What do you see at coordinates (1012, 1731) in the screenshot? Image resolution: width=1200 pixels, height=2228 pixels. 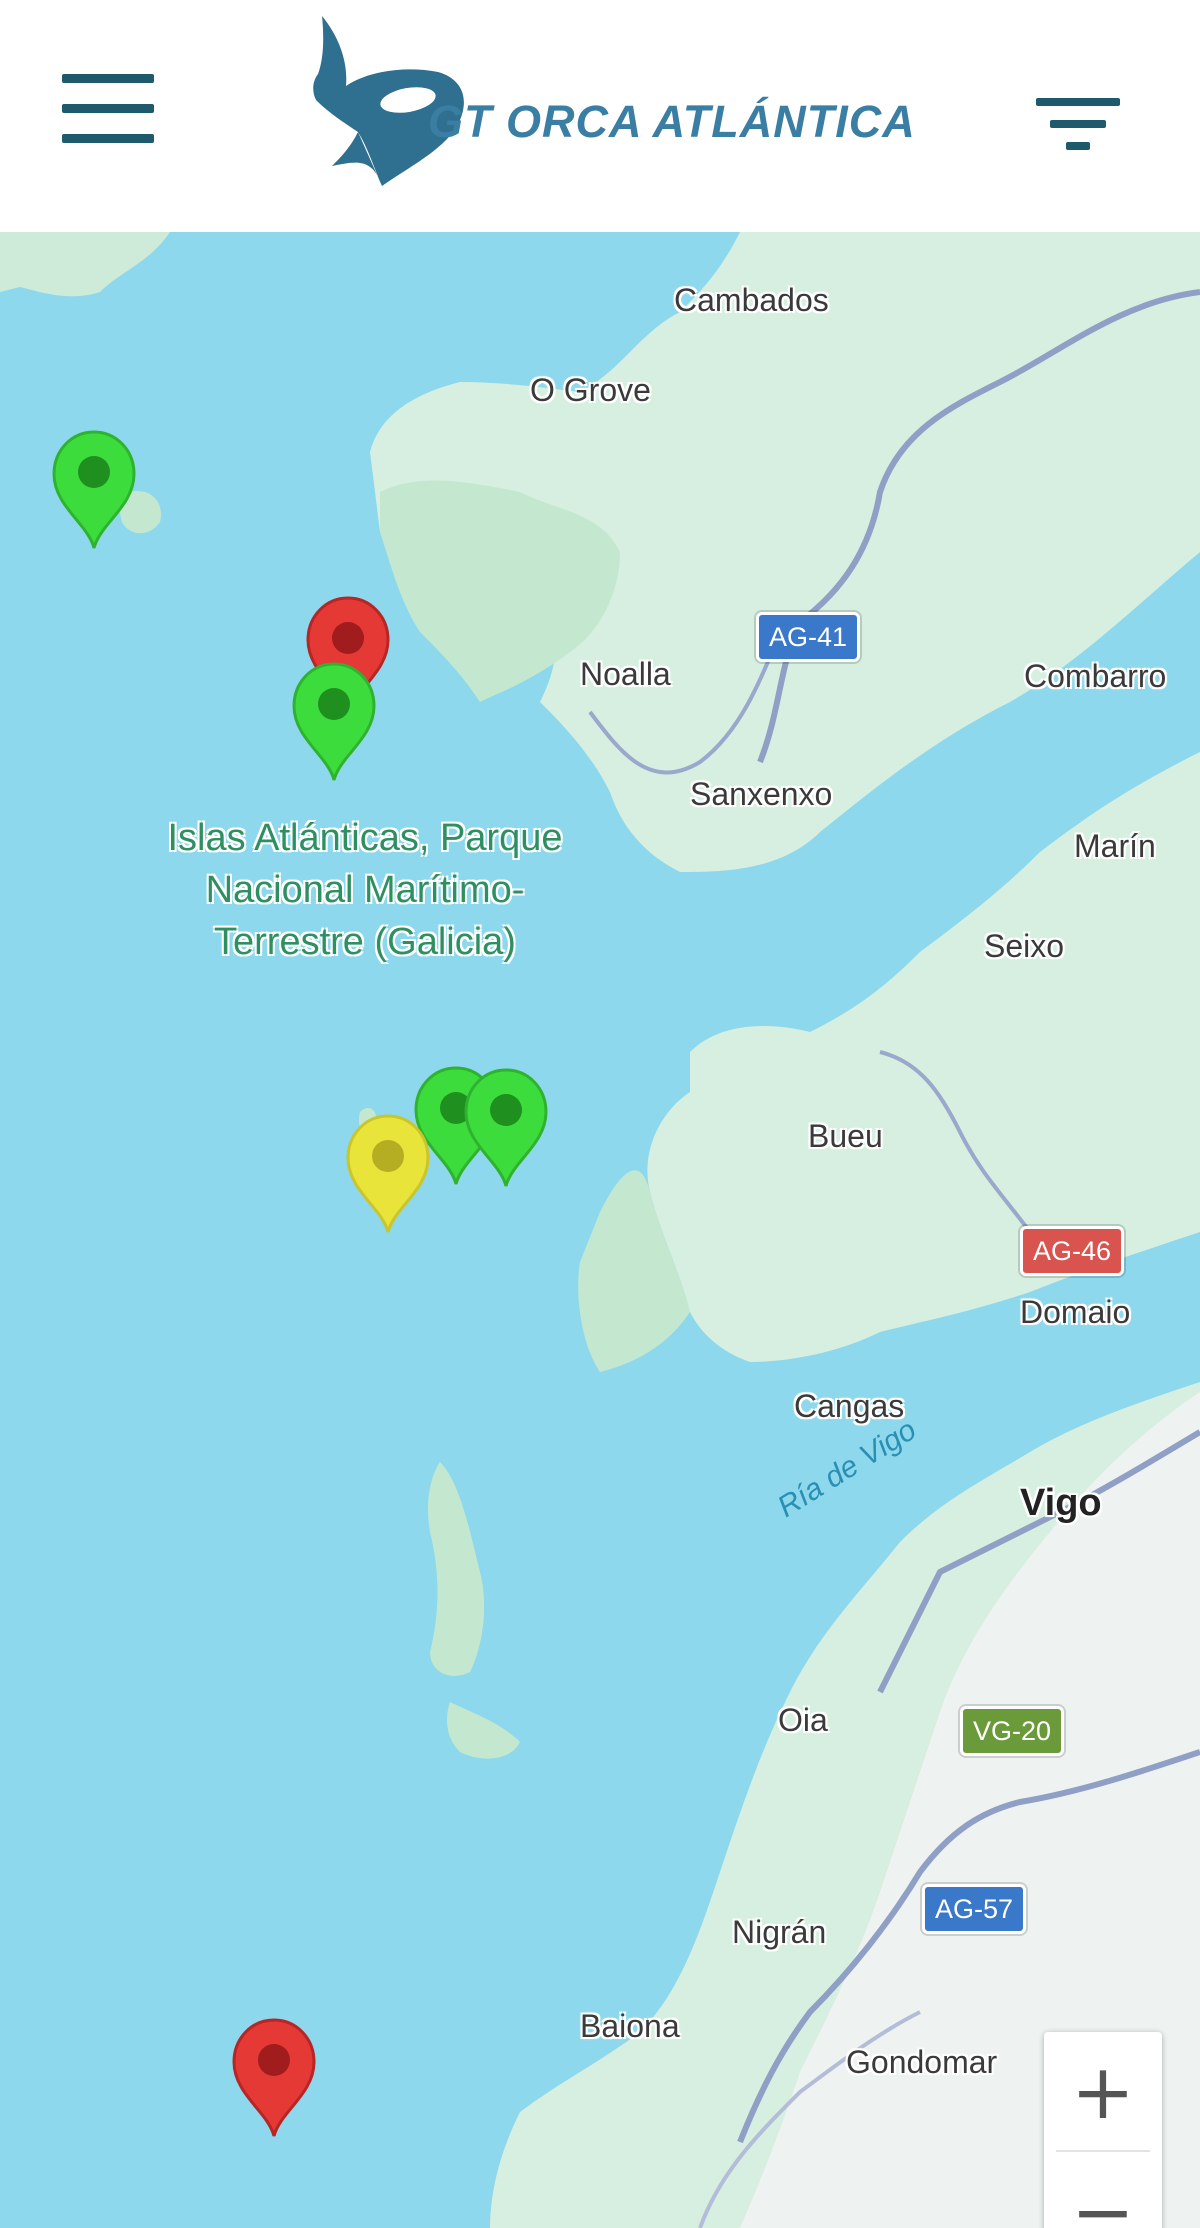 I see `road-shield: VG-20` at bounding box center [1012, 1731].